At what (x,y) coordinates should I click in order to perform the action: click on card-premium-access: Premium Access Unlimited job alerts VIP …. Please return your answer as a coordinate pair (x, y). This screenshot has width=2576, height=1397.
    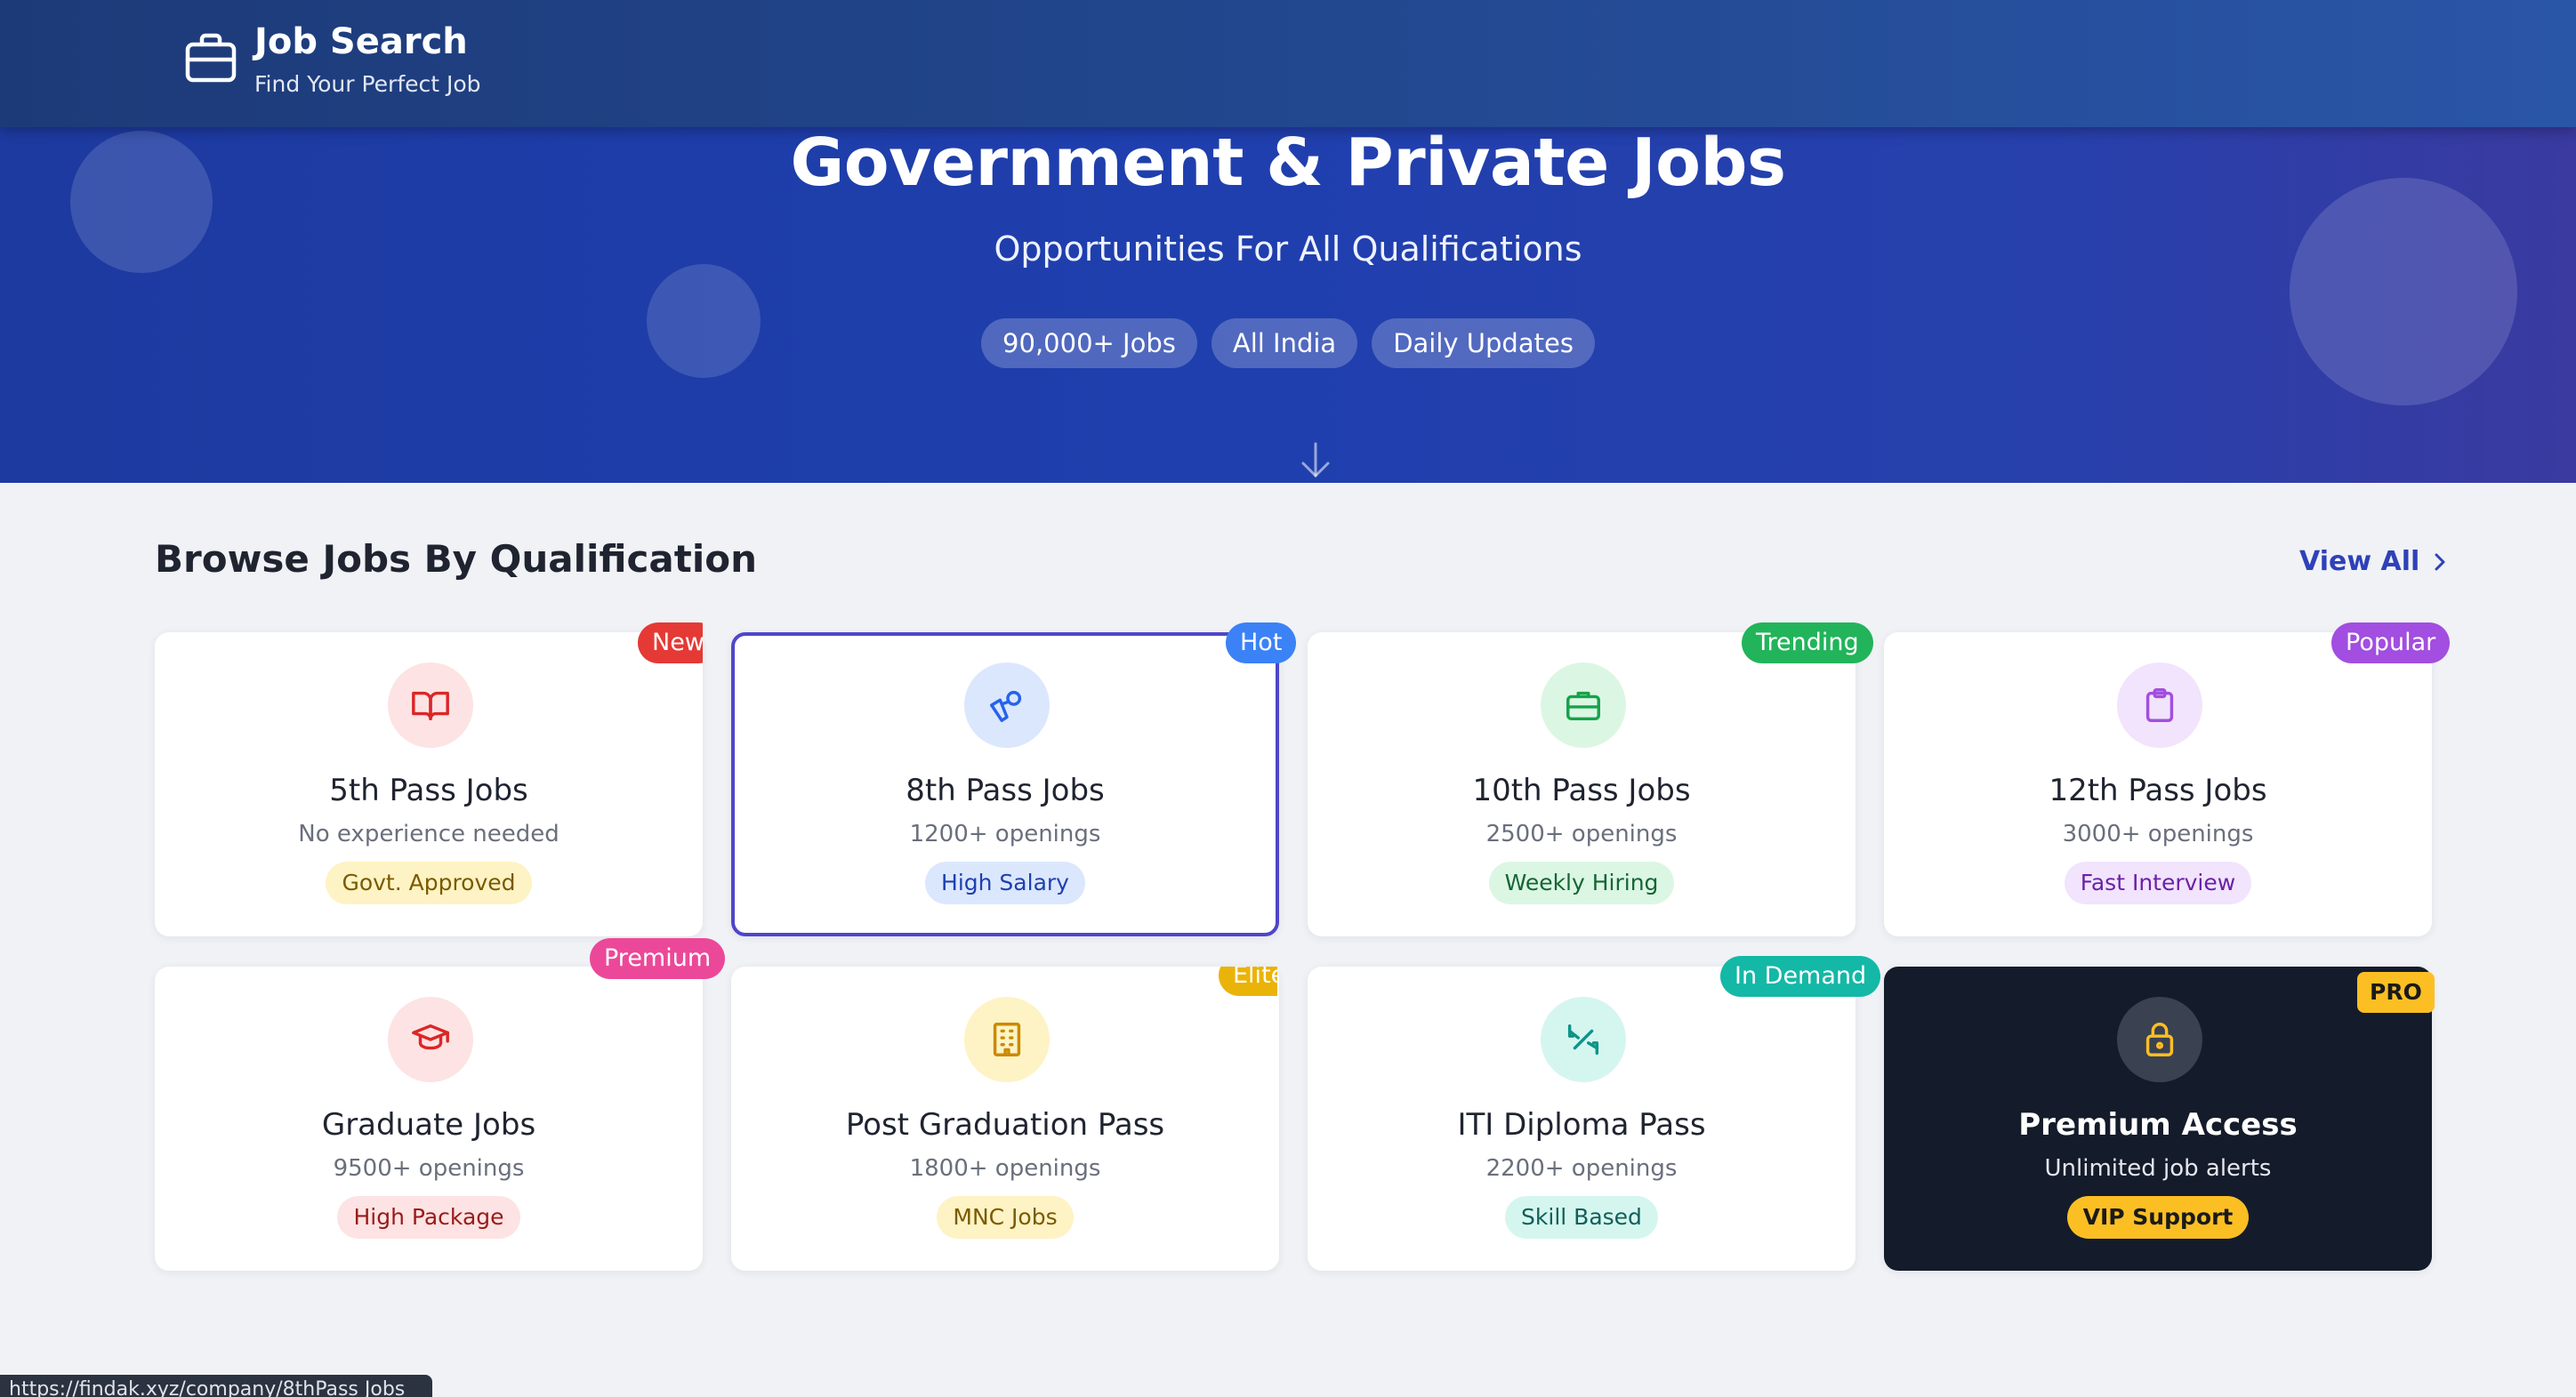
    Looking at the image, I should click on (2159, 1119).